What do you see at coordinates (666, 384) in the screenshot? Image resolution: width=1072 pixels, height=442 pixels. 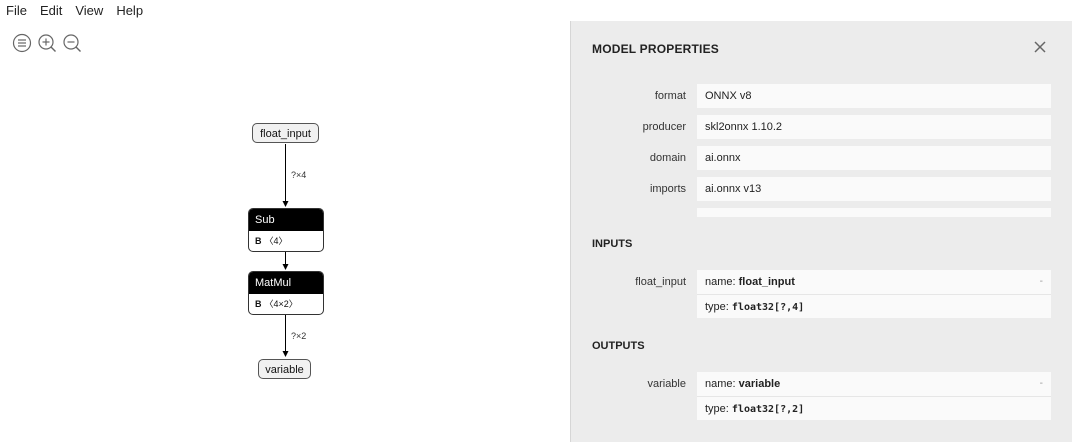 I see `output-label: variable` at bounding box center [666, 384].